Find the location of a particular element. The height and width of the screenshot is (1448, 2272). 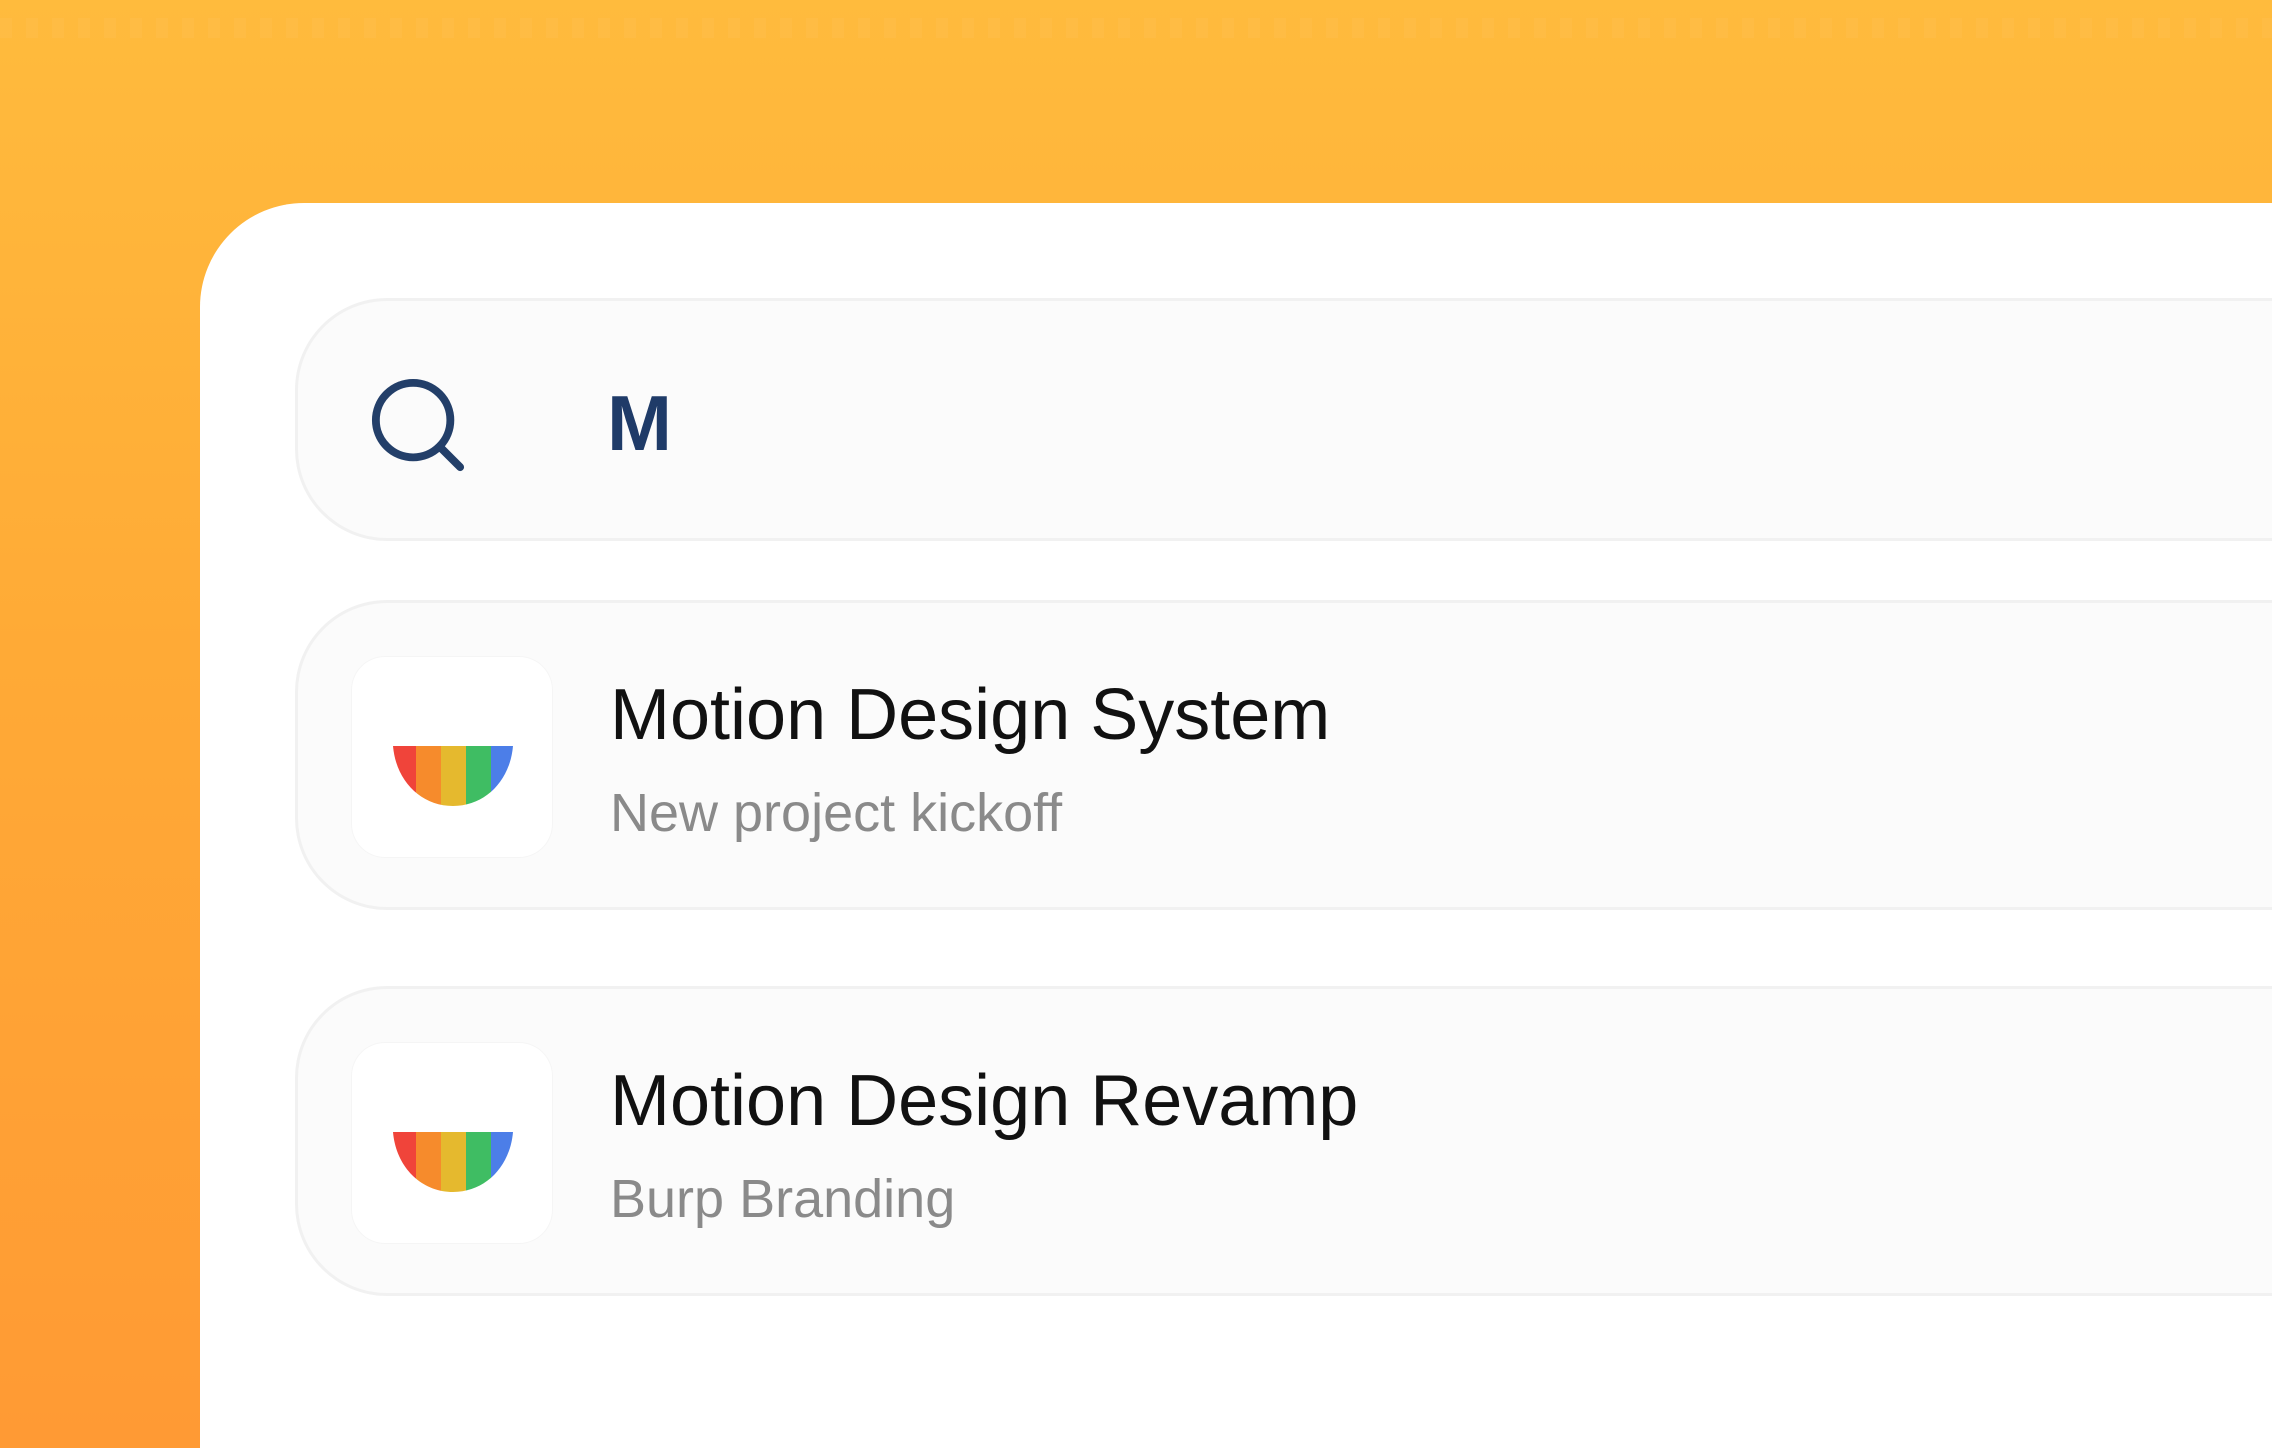

background-top-texture is located at coordinates (1136, 28).